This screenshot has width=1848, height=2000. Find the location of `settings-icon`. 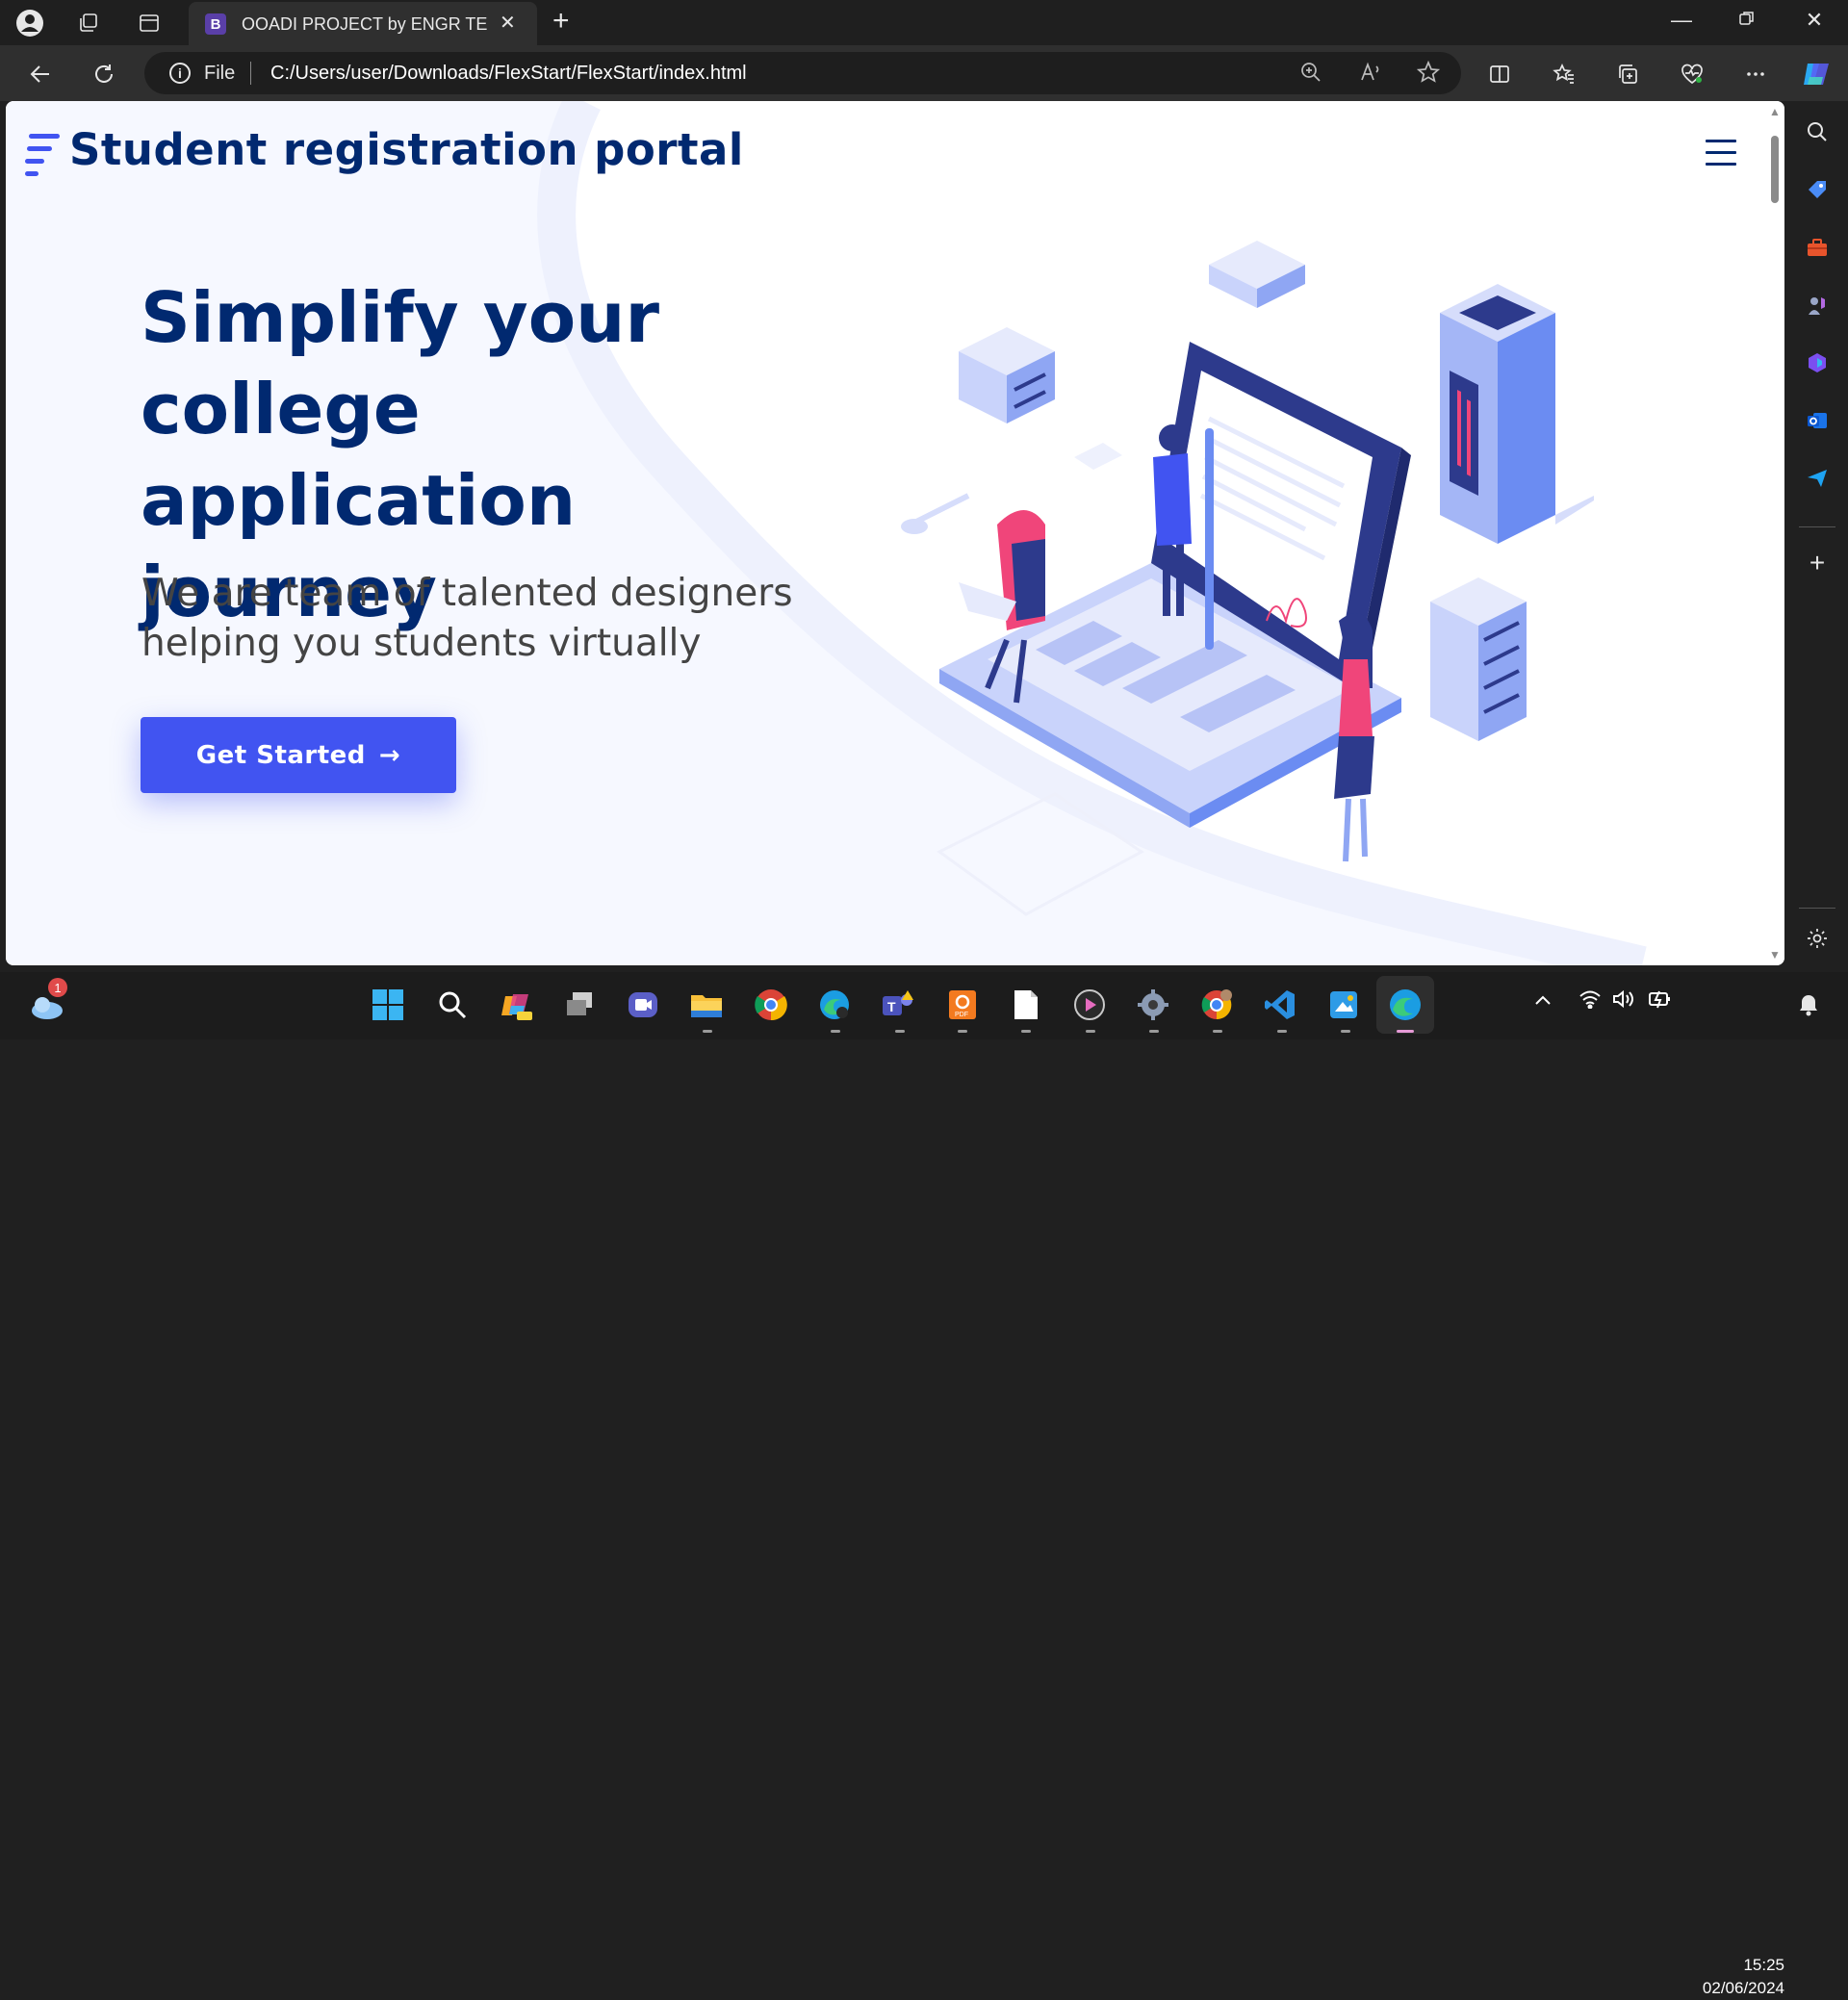

settings-icon is located at coordinates (1817, 938).